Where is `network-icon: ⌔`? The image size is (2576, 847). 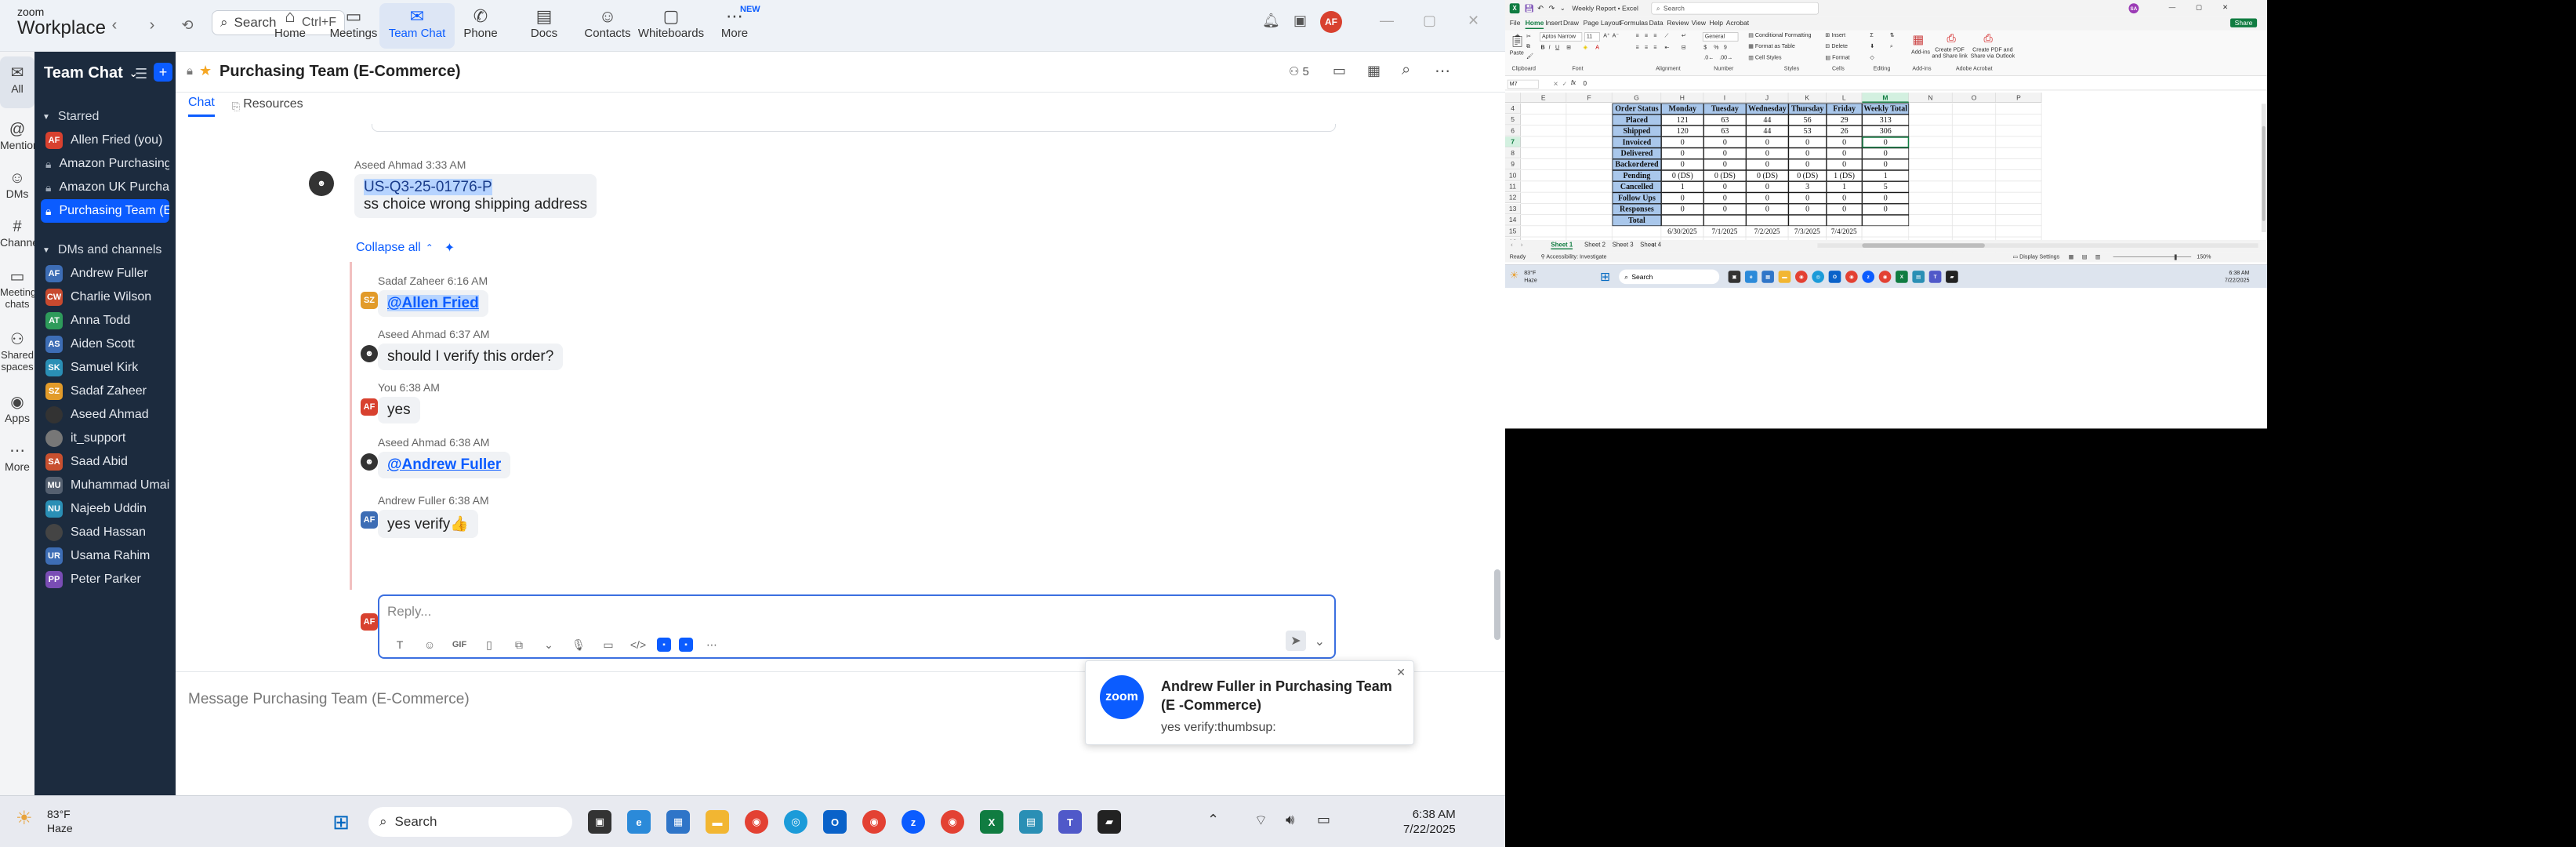 network-icon: ⌔ is located at coordinates (1261, 821).